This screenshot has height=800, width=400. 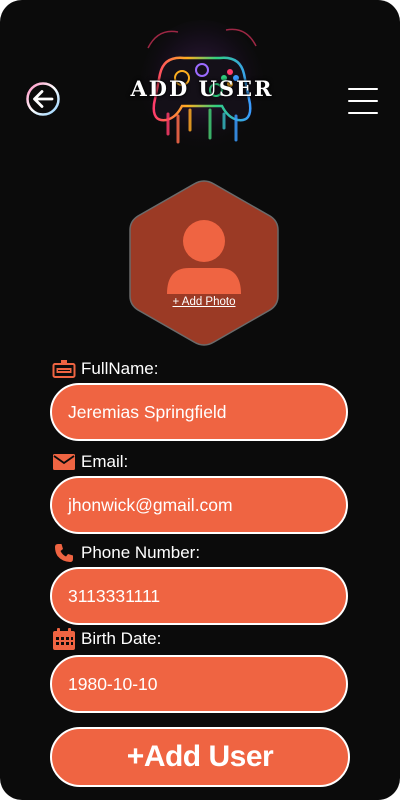 I want to click on fullname-label-text: FullName:, so click(x=120, y=368).